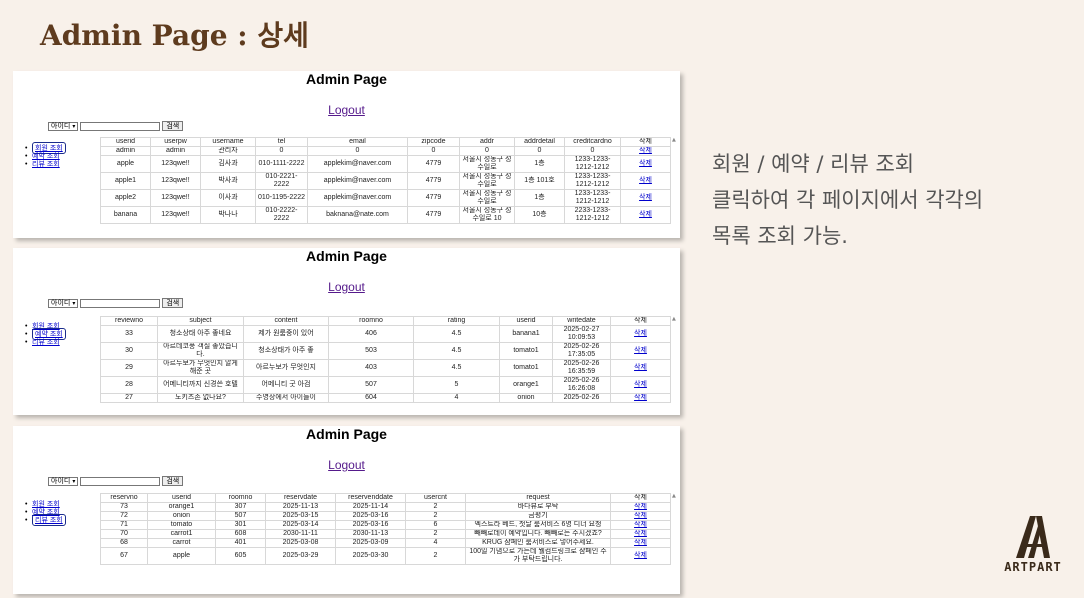 The image size is (1084, 598). I want to click on table-cell: 73, so click(124, 507).